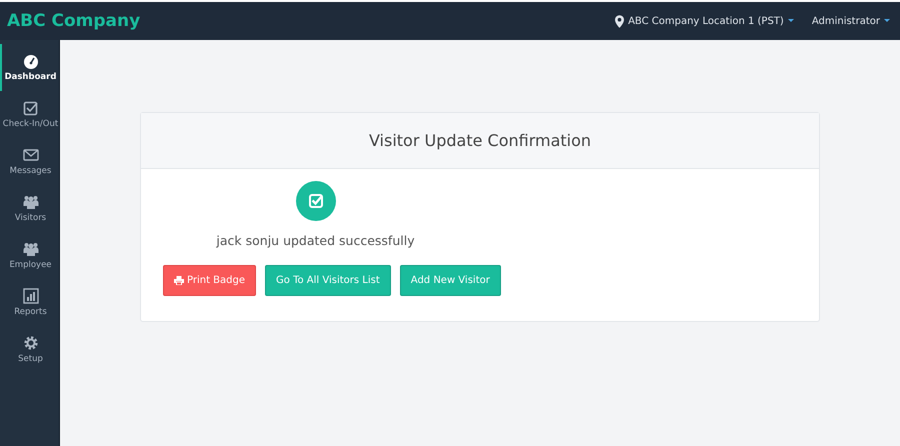 This screenshot has height=446, width=900. Describe the element at coordinates (209, 280) in the screenshot. I see `print-badge-button: Print Badge` at that location.